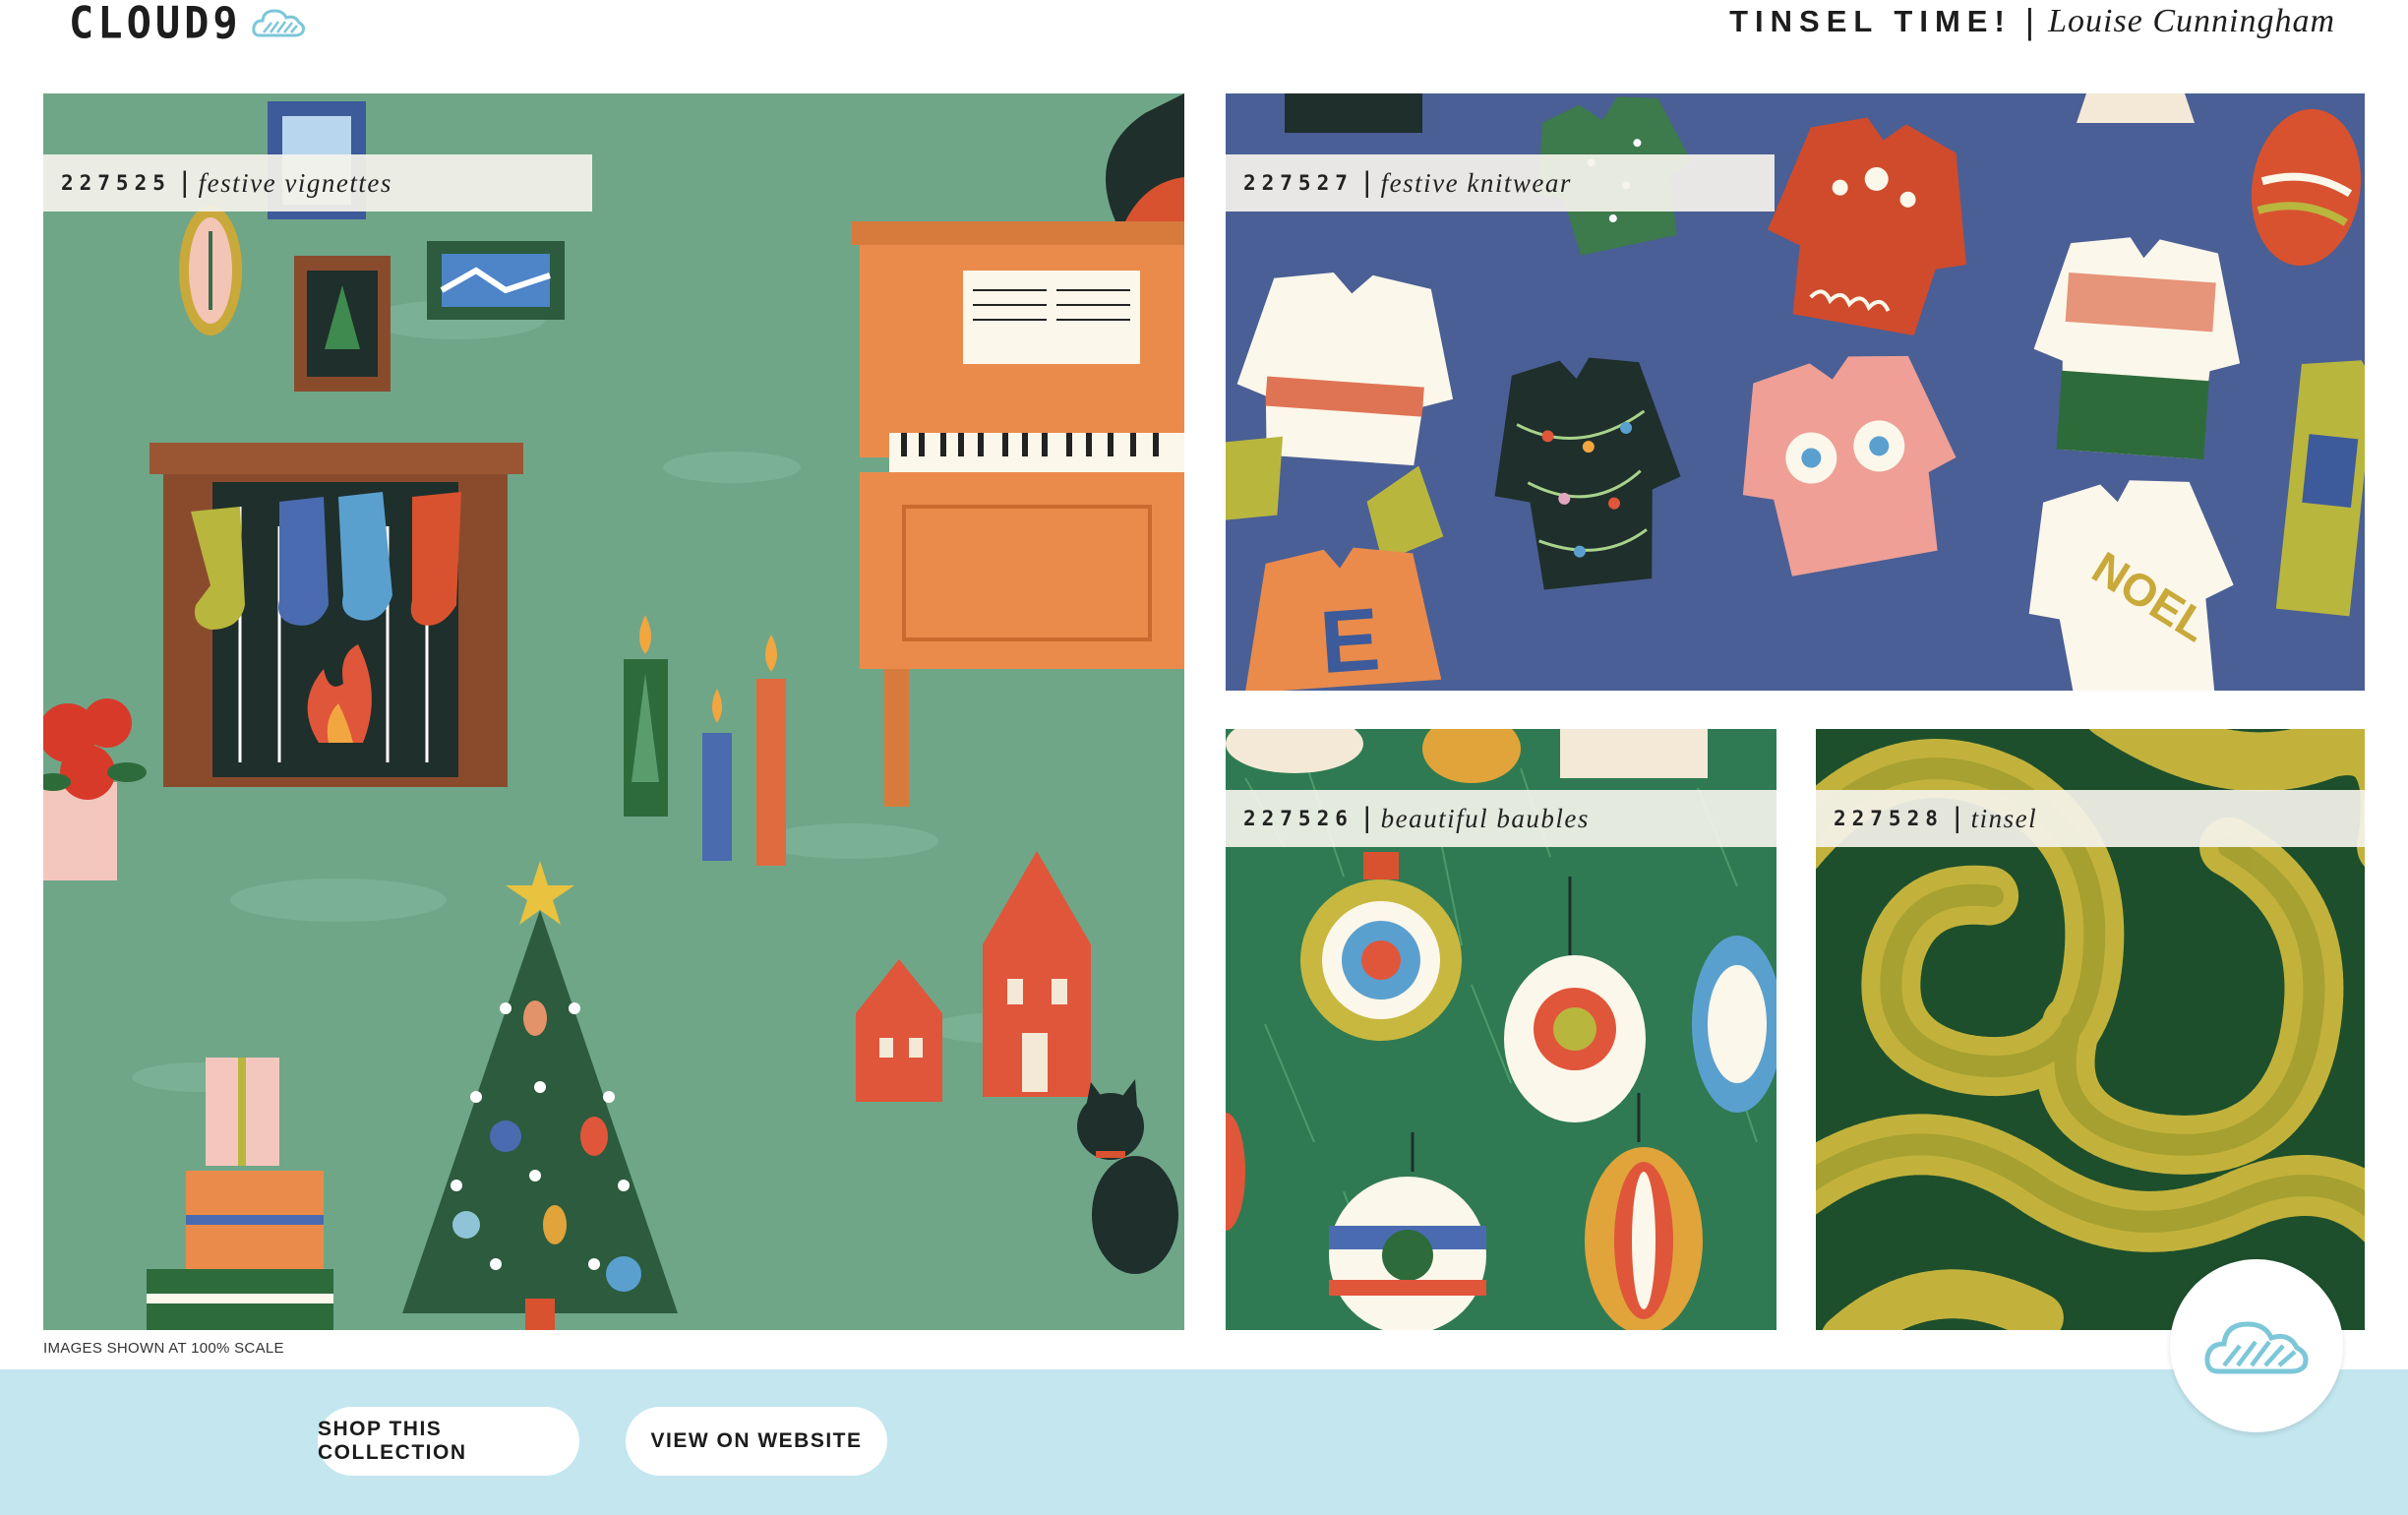 The image size is (2408, 1515). What do you see at coordinates (116, 183) in the screenshot?
I see `sku-number: 227525` at bounding box center [116, 183].